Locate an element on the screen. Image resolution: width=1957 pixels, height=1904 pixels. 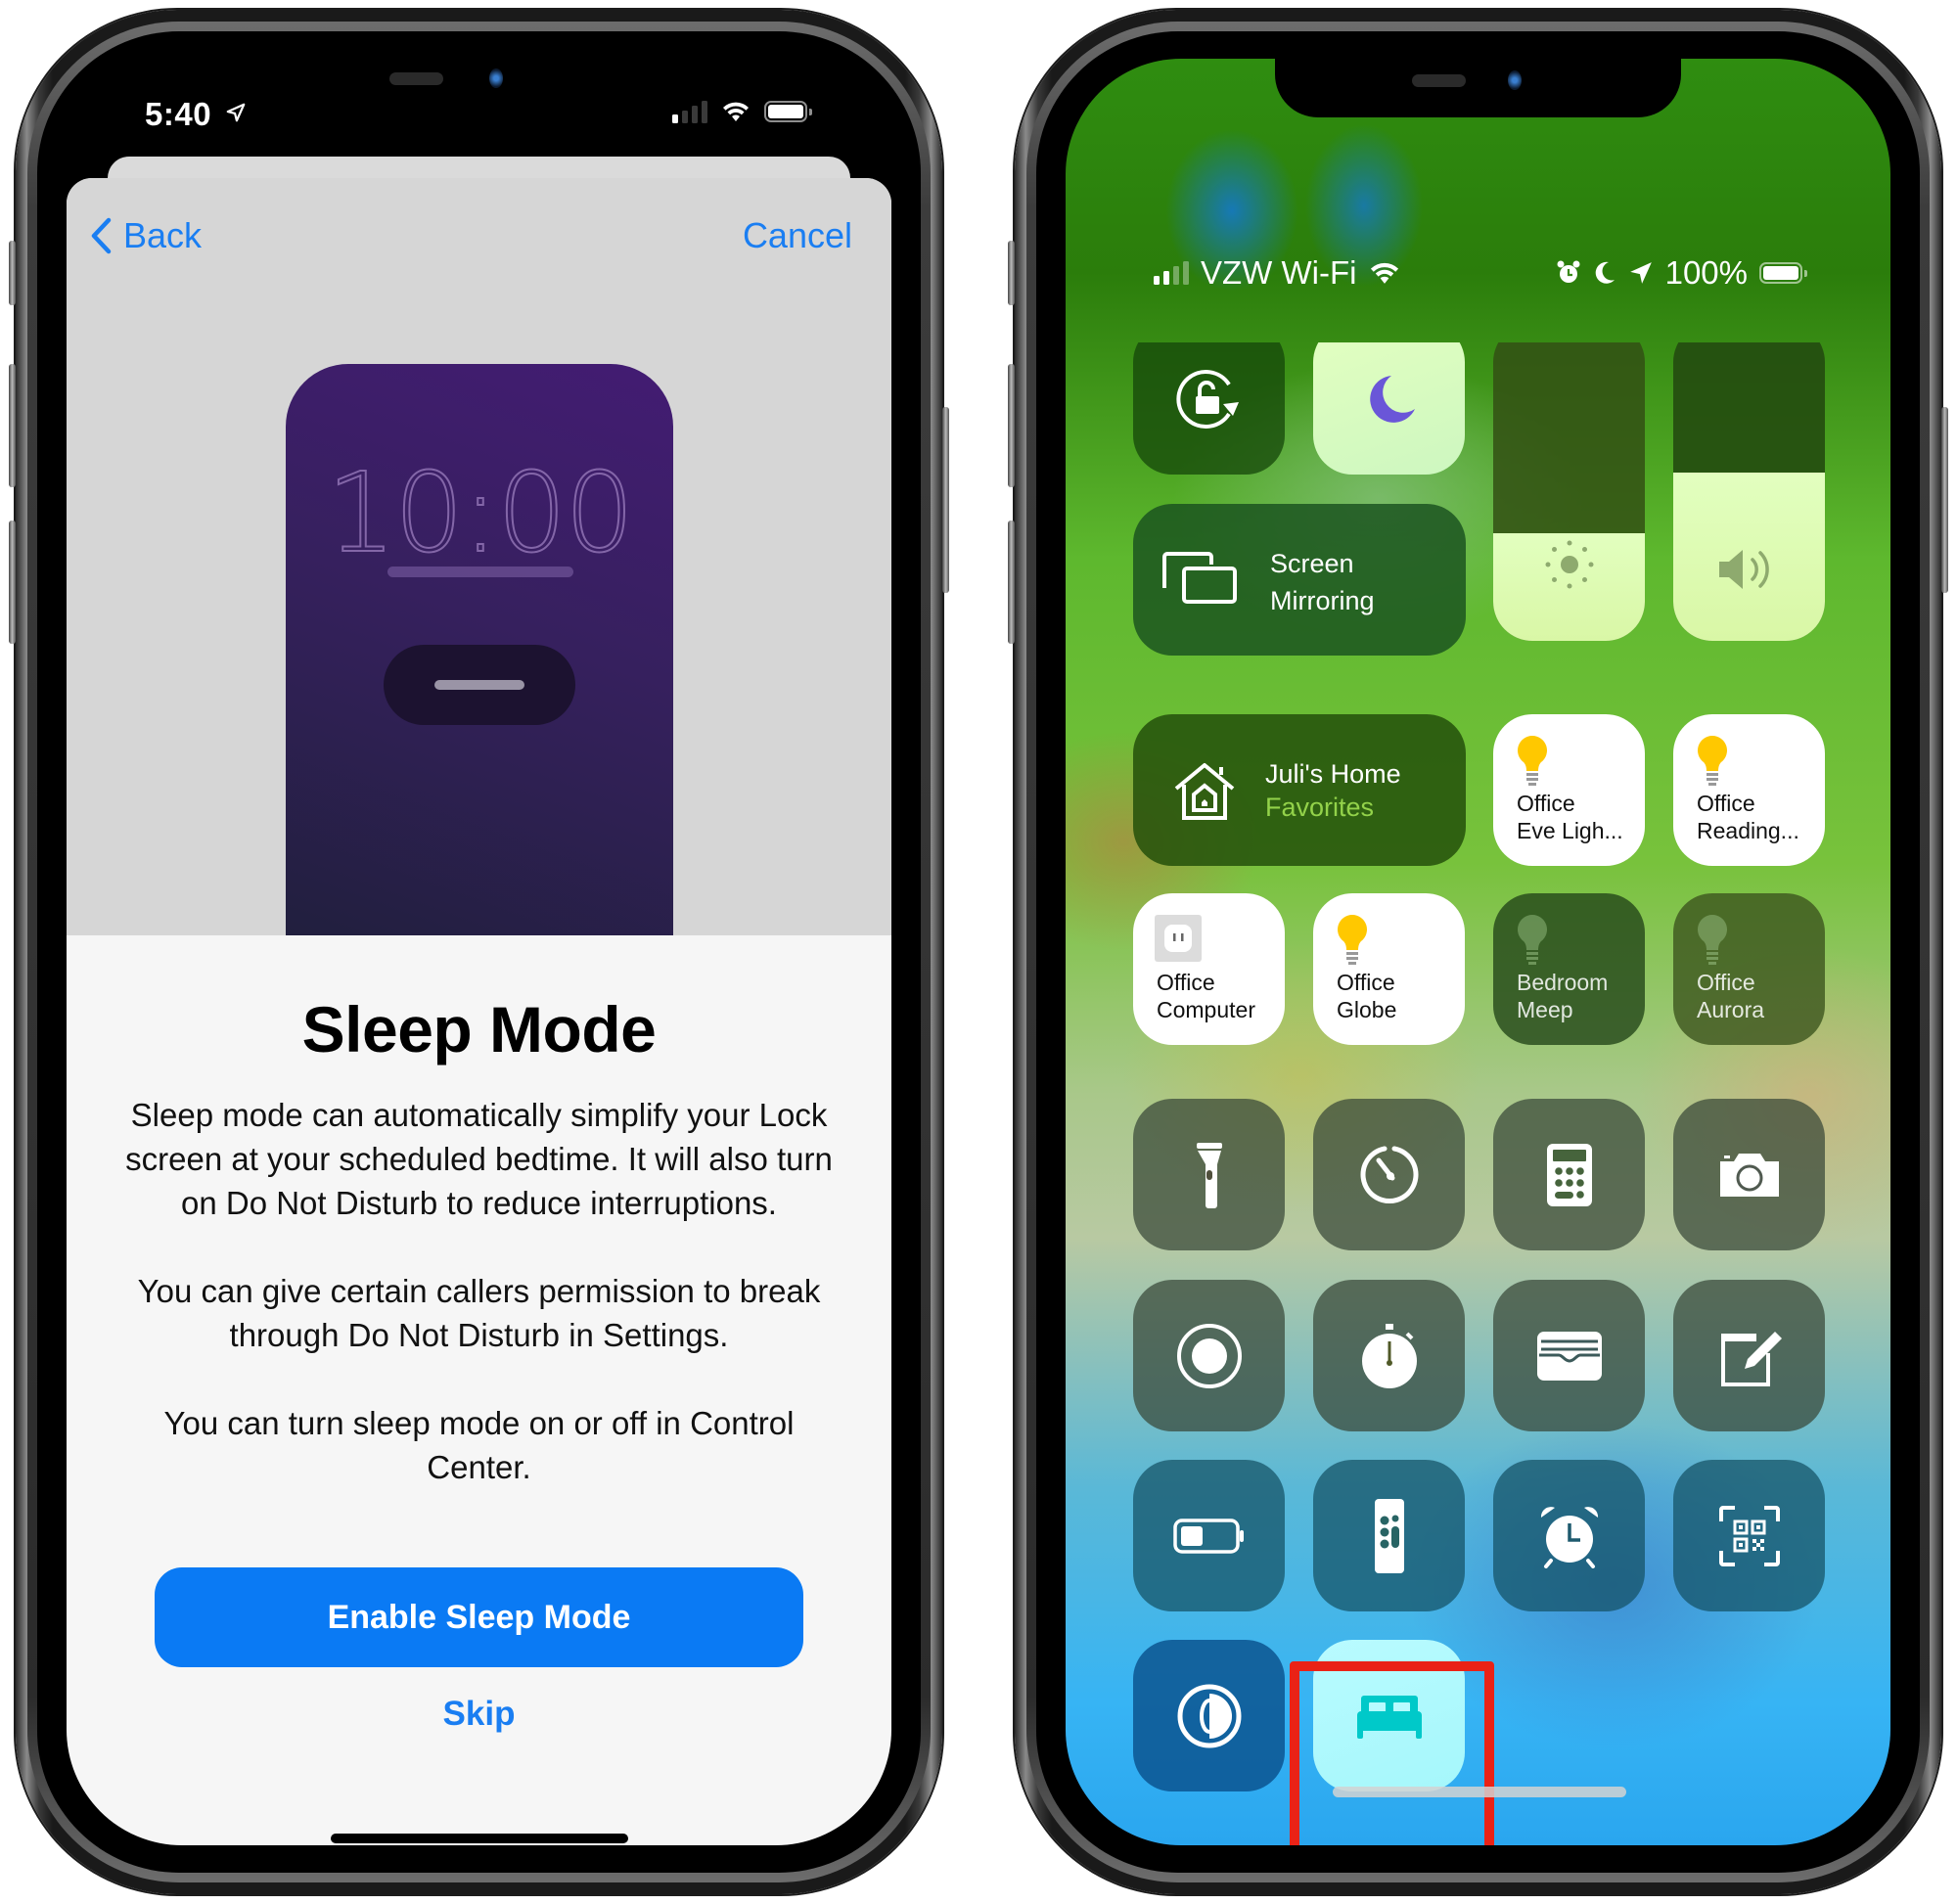
bed-icon is located at coordinates (1389, 1717).